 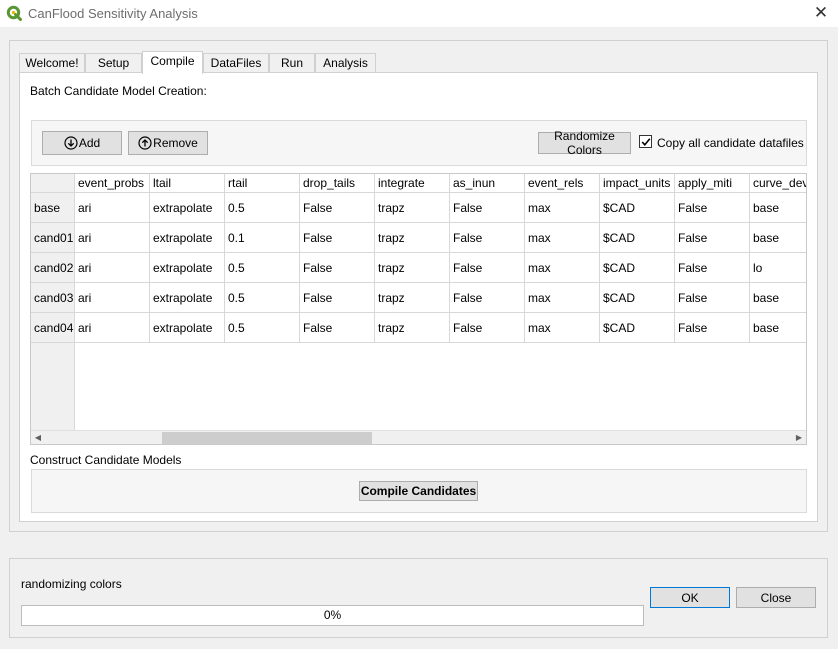 What do you see at coordinates (53, 298) in the screenshot?
I see `row-header-cand03: cand03` at bounding box center [53, 298].